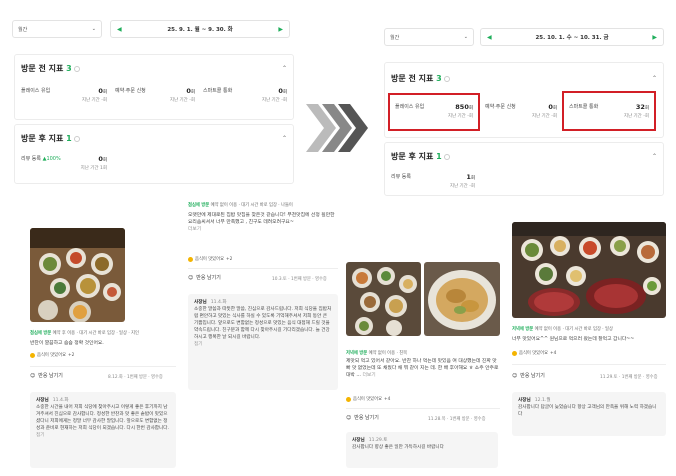 The image size is (676, 476). Describe the element at coordinates (422, 450) in the screenshot. I see `owner-reply: 사장님 11.29.토 감사합니다 향상 좋은 일만 가득하시길 바랍니다` at that location.